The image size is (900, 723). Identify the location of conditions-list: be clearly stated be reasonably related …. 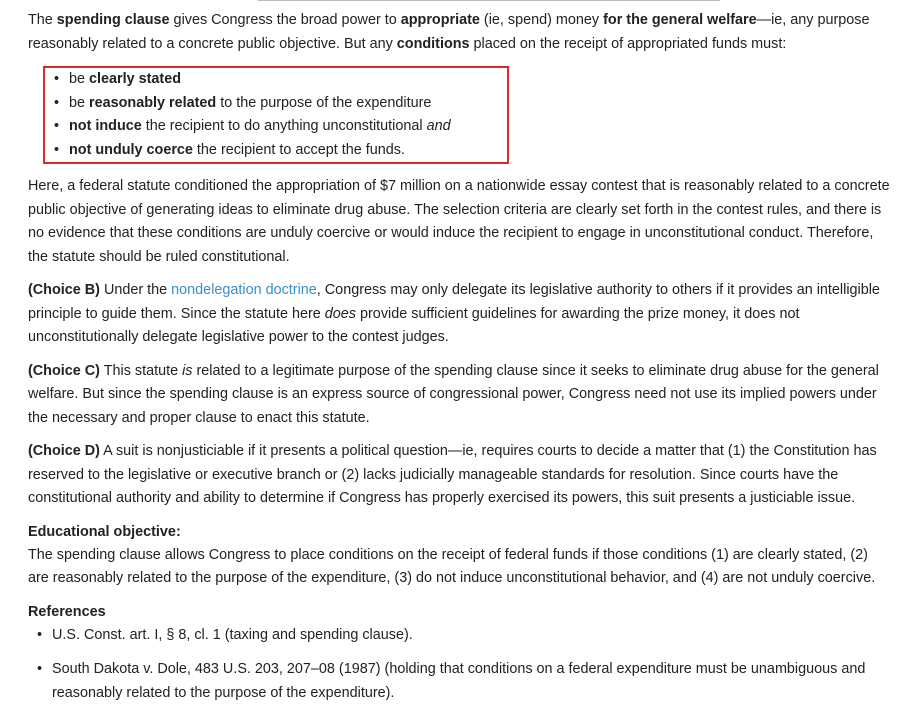
(280, 115).